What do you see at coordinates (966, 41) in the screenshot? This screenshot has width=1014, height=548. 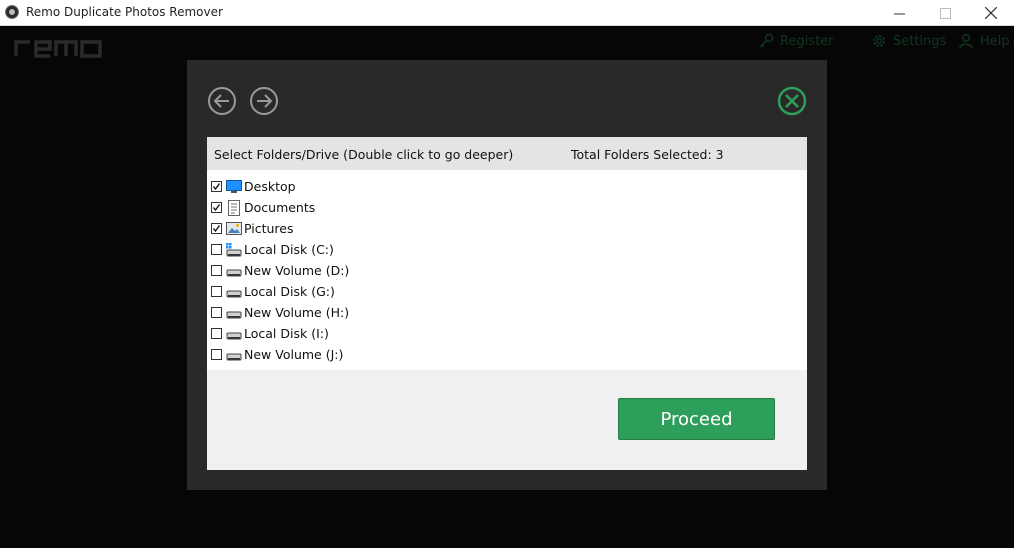 I see `user-icon` at bounding box center [966, 41].